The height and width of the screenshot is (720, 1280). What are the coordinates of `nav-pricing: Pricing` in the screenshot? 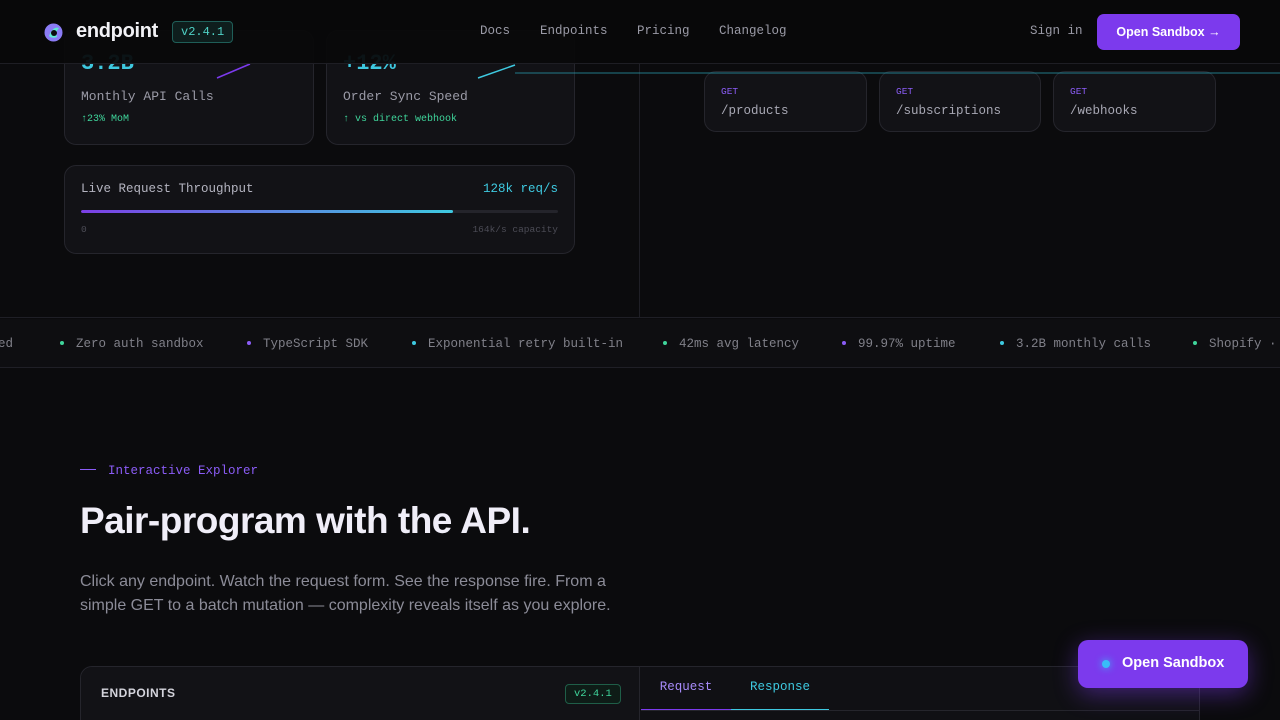 It's located at (663, 31).